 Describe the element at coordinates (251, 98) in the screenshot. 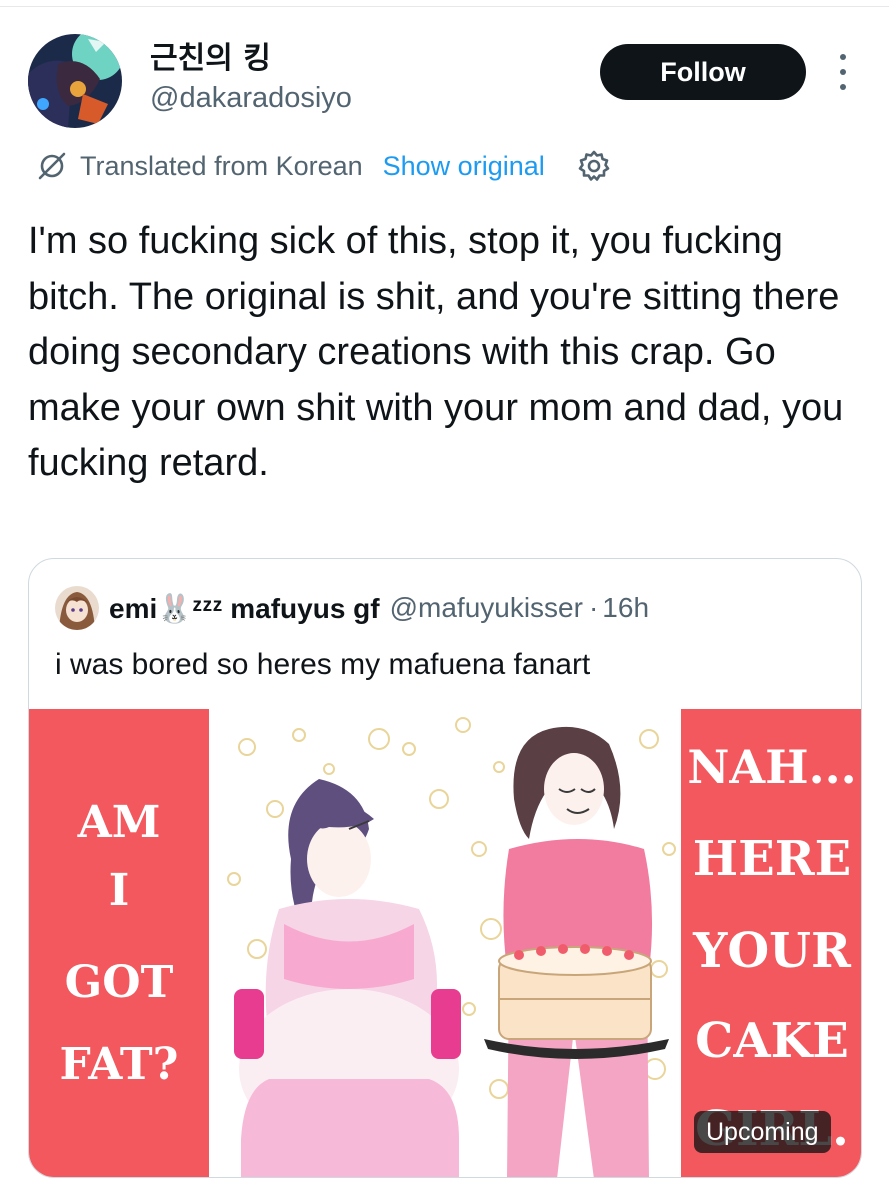

I see `user-handle: @dakaradosiyo` at that location.